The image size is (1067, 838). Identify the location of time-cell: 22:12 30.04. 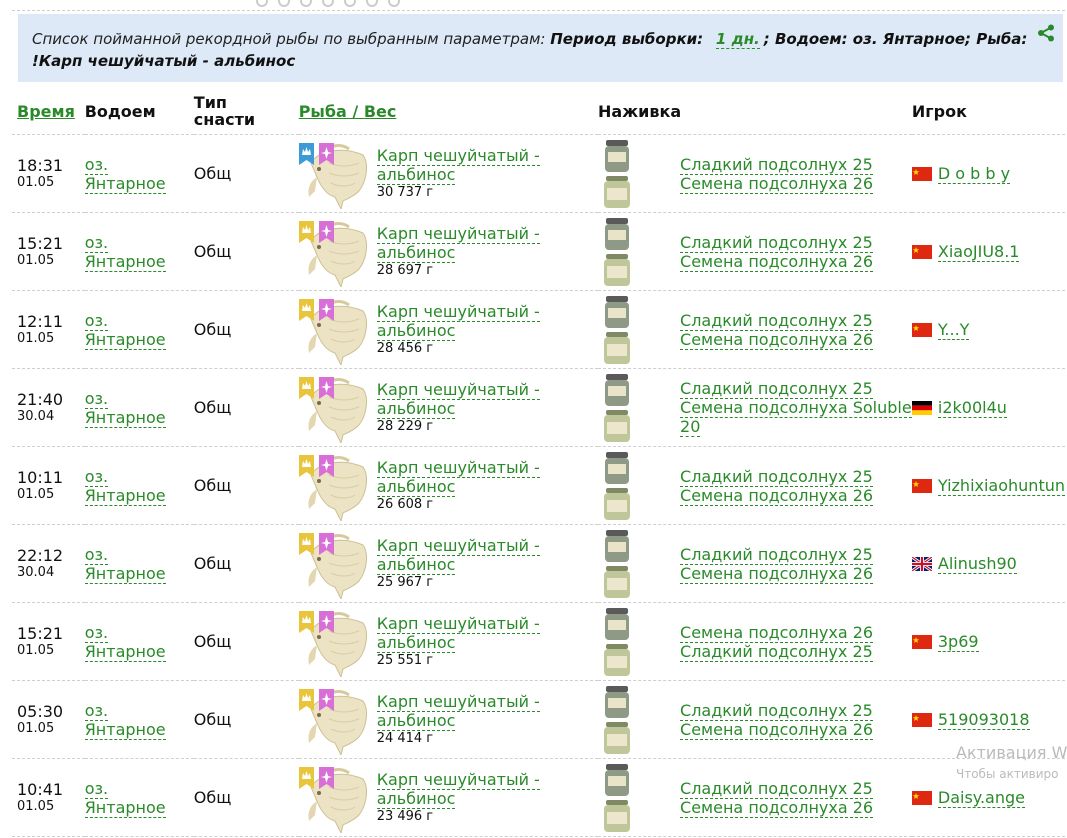
(48, 564).